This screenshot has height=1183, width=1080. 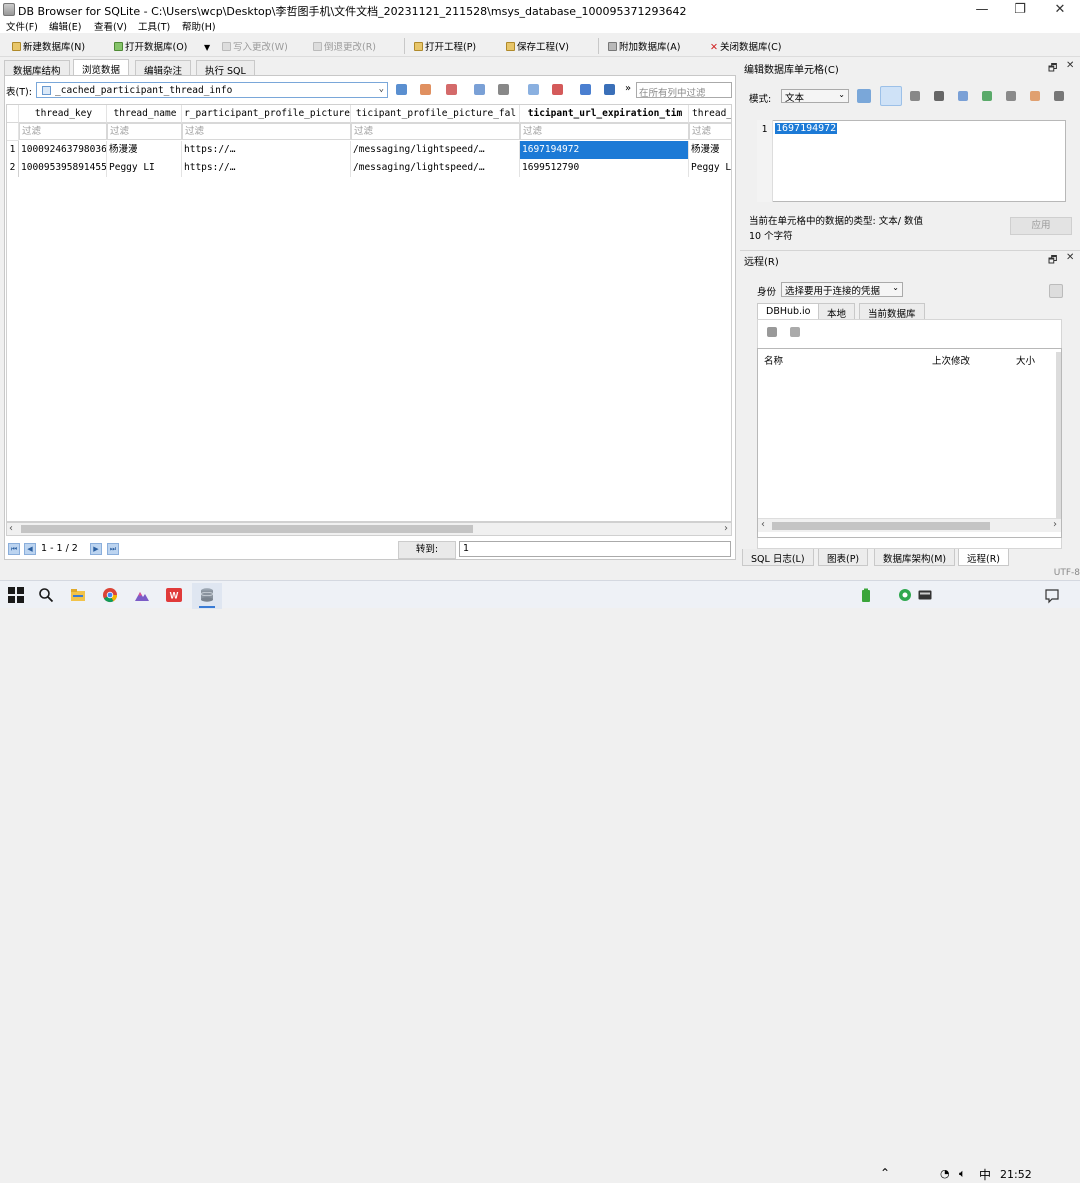 I want to click on column-header: thread_key, so click(x=63, y=114).